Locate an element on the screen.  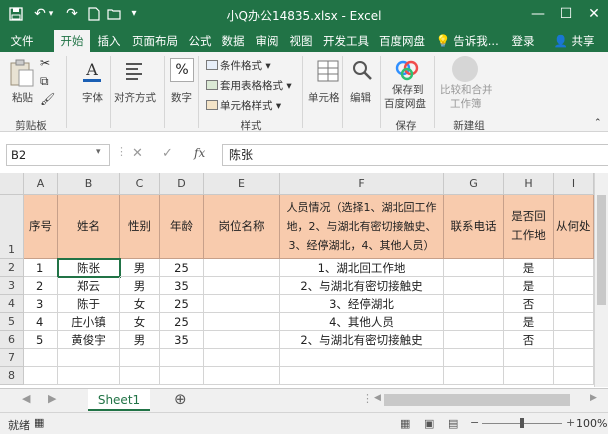
add-sheet-icon: ⊕ is located at coordinates (180, 399).